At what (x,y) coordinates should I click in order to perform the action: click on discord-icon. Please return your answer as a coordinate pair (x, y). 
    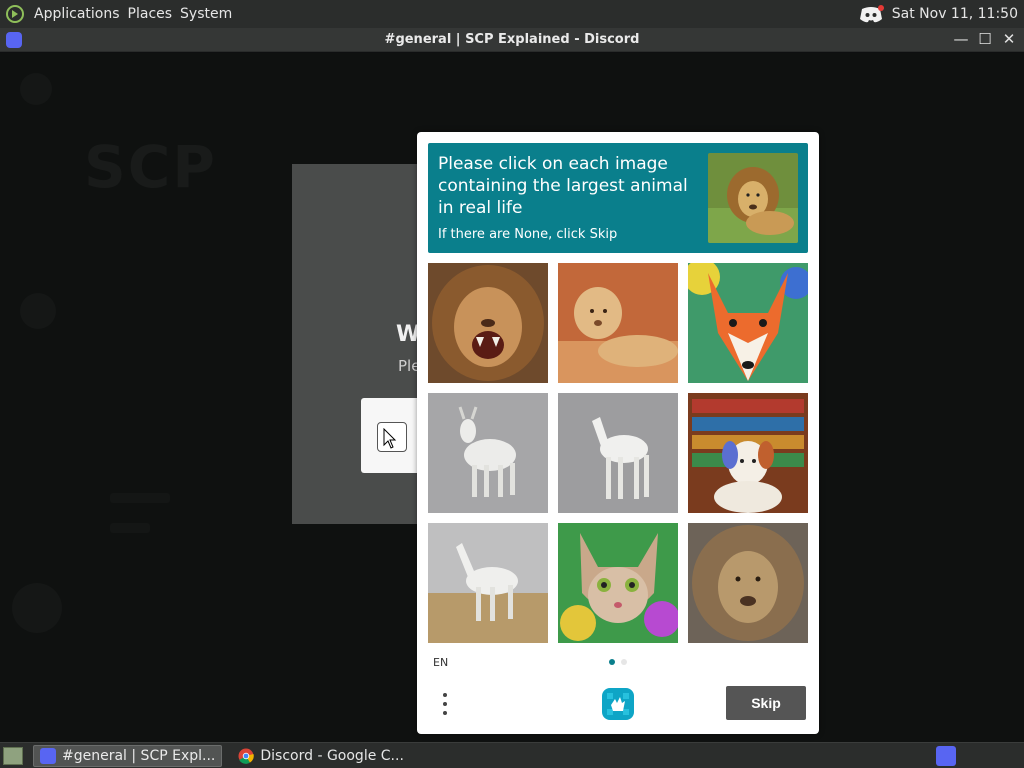
    Looking at the image, I should click on (48, 755).